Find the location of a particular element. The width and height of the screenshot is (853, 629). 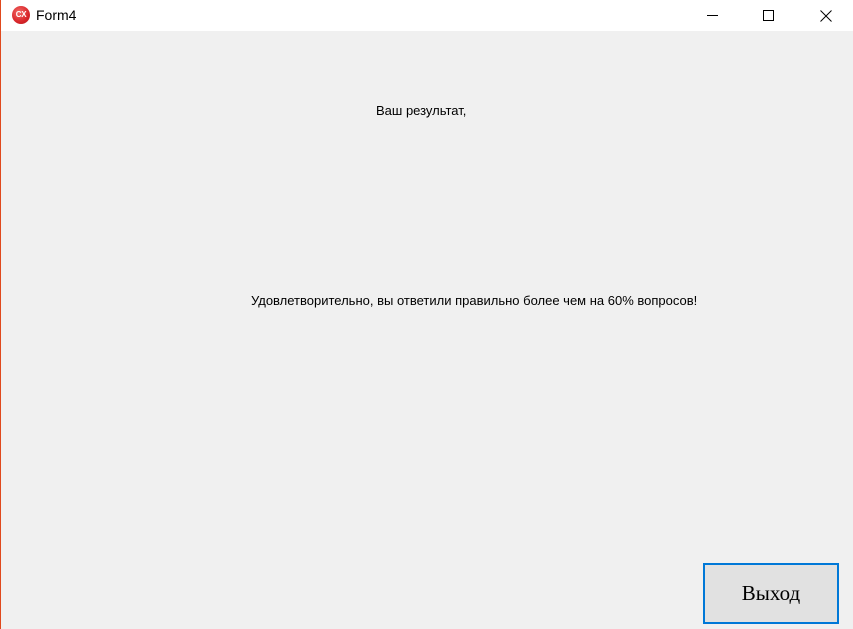

maximize-button is located at coordinates (768, 15).